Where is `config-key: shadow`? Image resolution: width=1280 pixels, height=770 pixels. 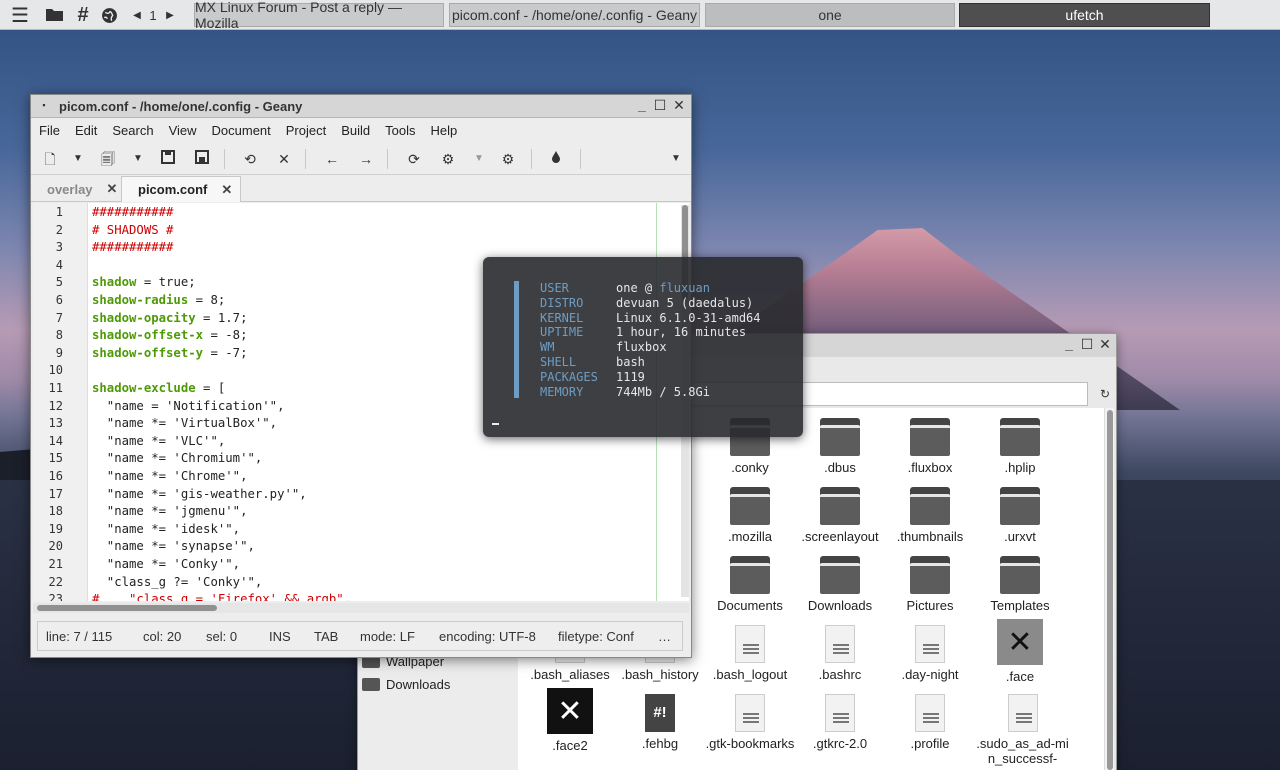
config-key: shadow is located at coordinates (114, 282).